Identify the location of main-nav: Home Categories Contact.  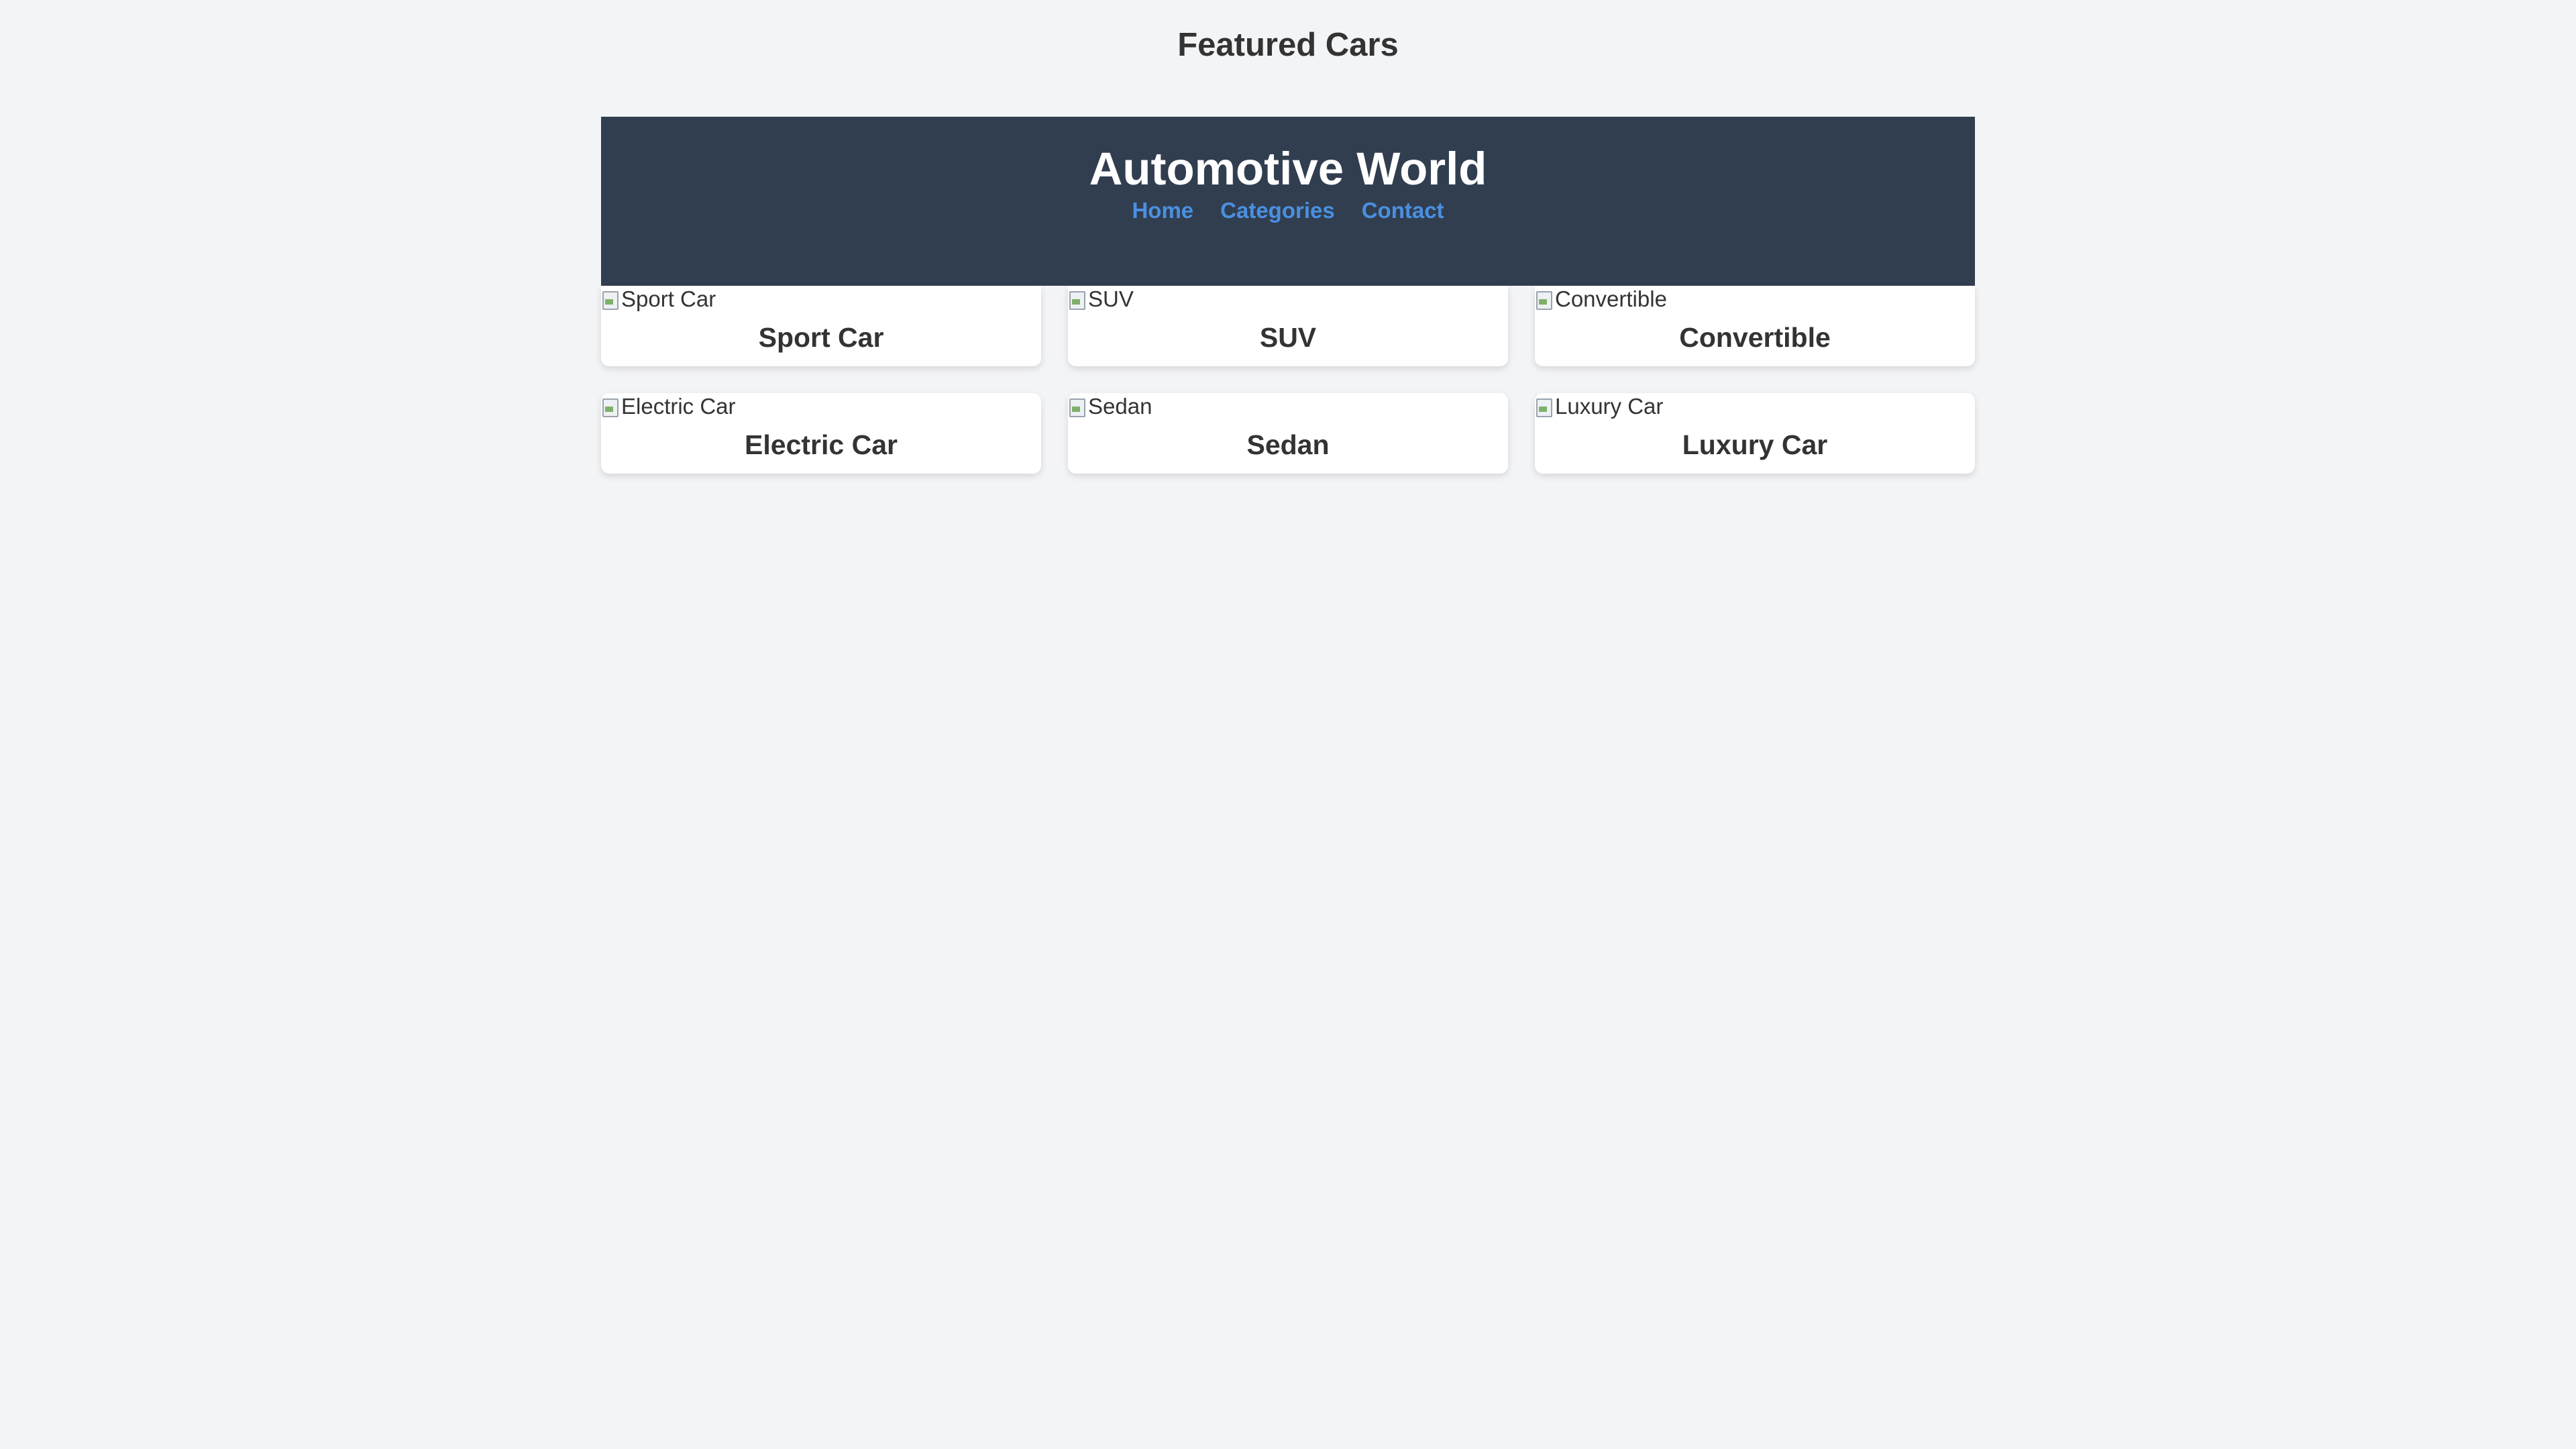
(1288, 210).